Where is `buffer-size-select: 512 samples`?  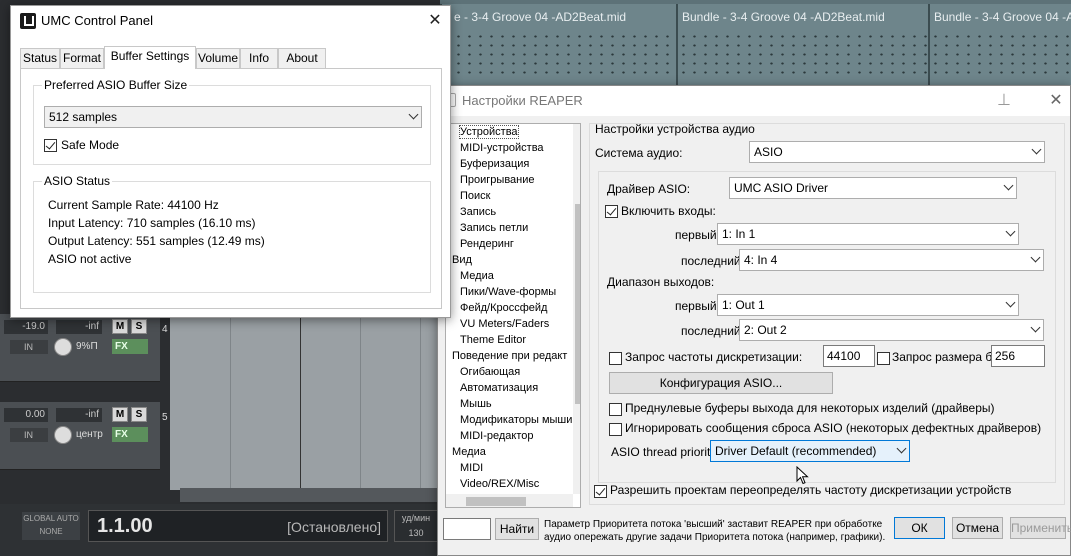 buffer-size-select: 512 samples is located at coordinates (233, 117).